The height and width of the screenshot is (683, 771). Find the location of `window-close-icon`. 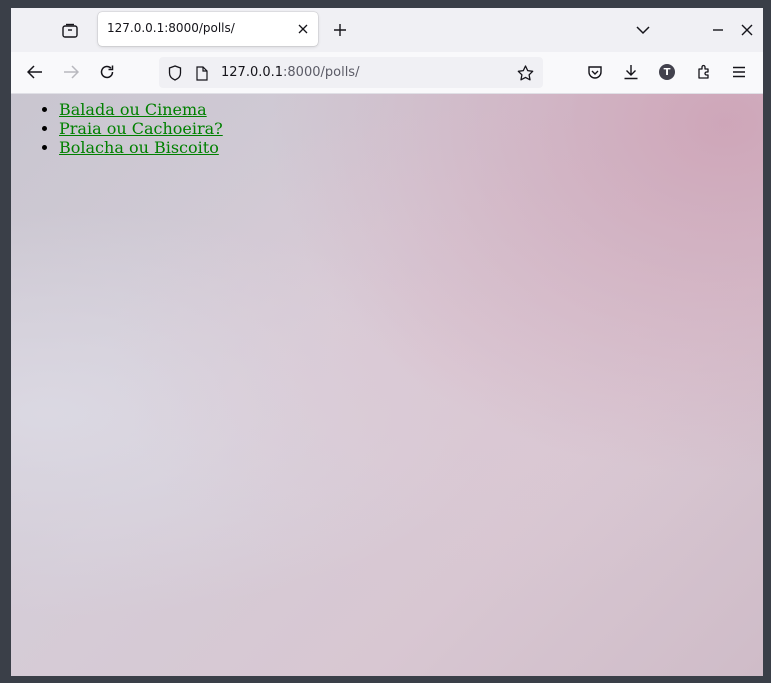

window-close-icon is located at coordinates (747, 30).